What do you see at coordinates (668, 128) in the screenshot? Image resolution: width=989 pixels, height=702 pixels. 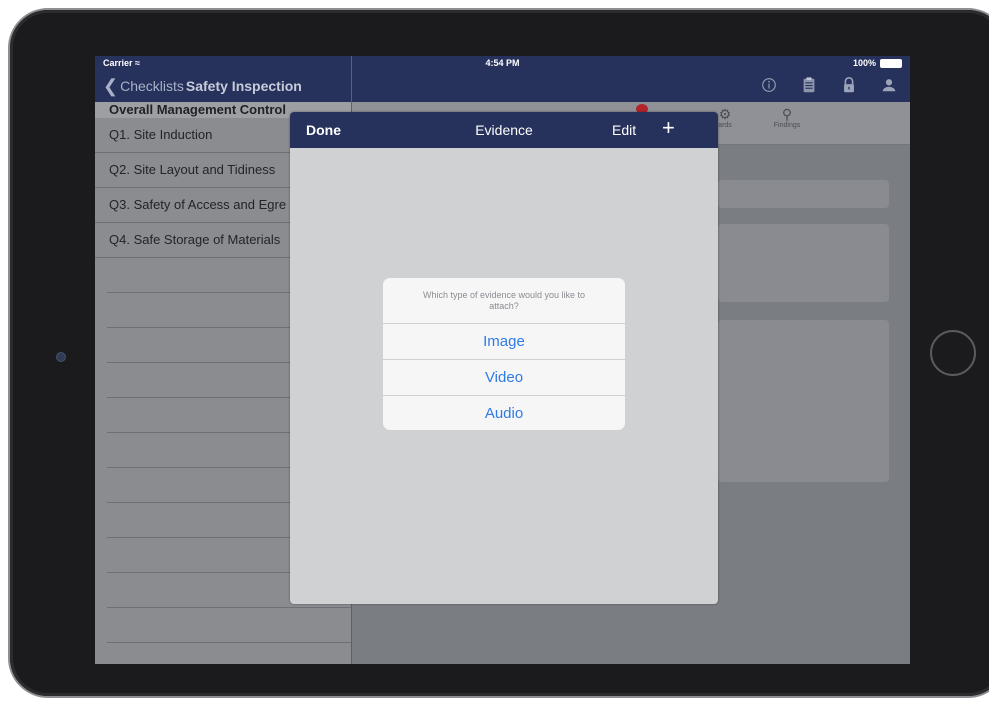 I see `add-icon: +` at bounding box center [668, 128].